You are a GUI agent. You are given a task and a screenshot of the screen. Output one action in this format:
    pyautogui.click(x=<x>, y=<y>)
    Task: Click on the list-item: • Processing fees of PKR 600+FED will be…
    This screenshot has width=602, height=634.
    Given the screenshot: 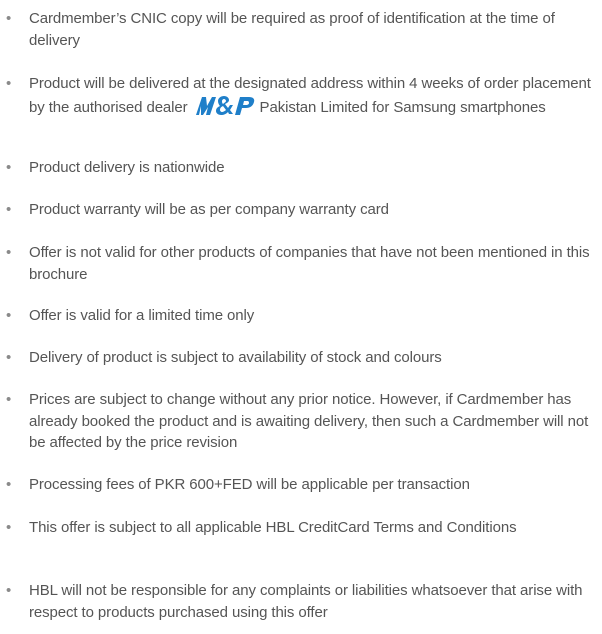 What is the action you would take?
    pyautogui.click(x=301, y=485)
    